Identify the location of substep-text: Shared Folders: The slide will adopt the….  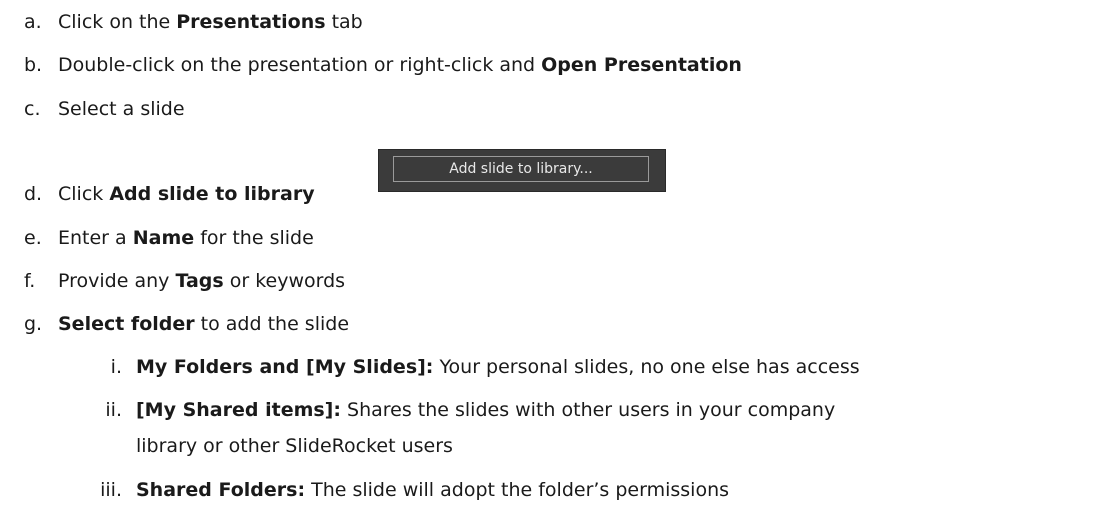
(433, 490).